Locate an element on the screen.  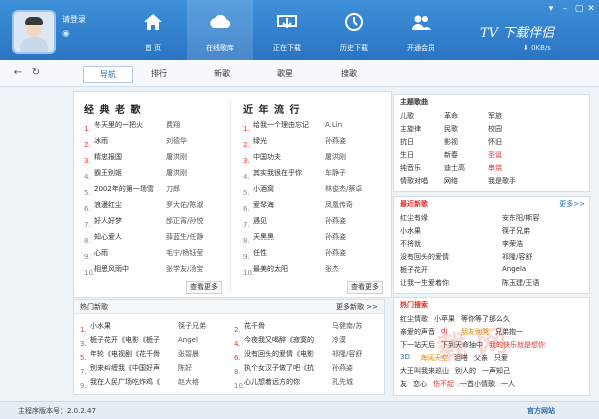
hot-search-keyword: 友 is located at coordinates (403, 384).